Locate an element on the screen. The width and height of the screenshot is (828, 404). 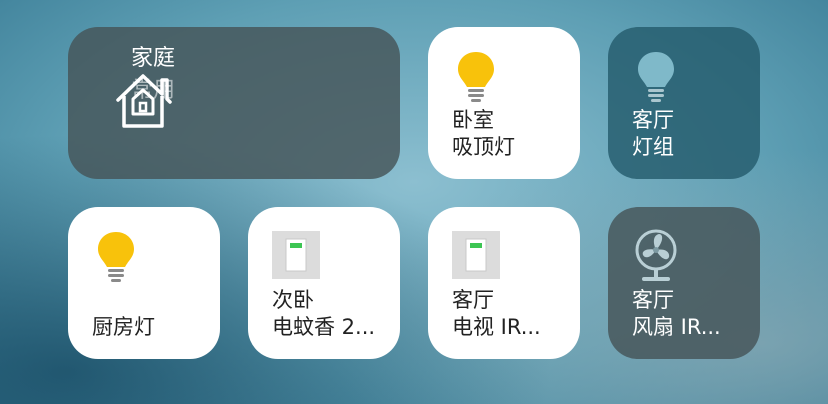
tile-label: 卧室 吸顶灯 is located at coordinates (483, 134).